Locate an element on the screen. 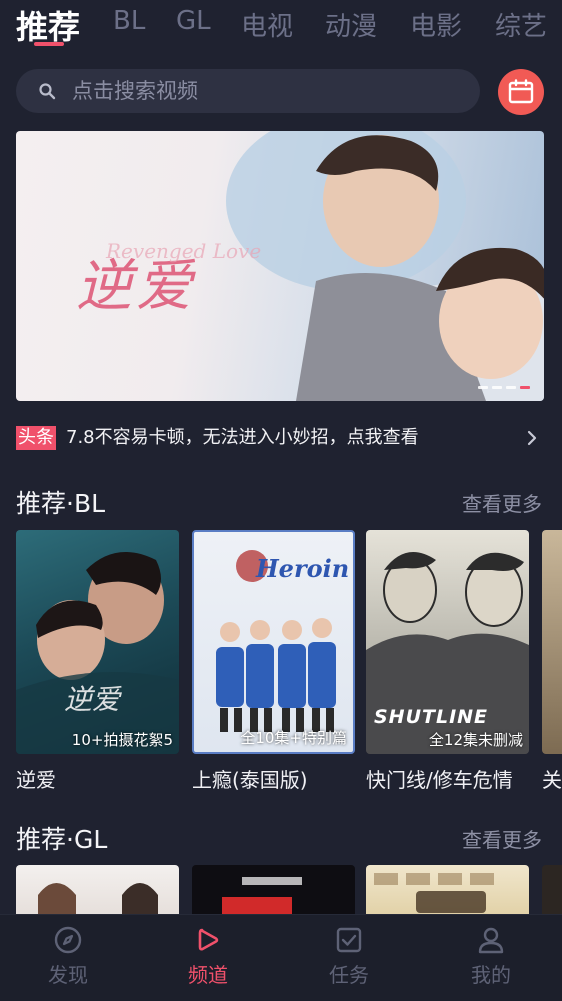 This screenshot has height=1001, width=562. episode-badge: 10+拍摄花絮5 is located at coordinates (122, 740).